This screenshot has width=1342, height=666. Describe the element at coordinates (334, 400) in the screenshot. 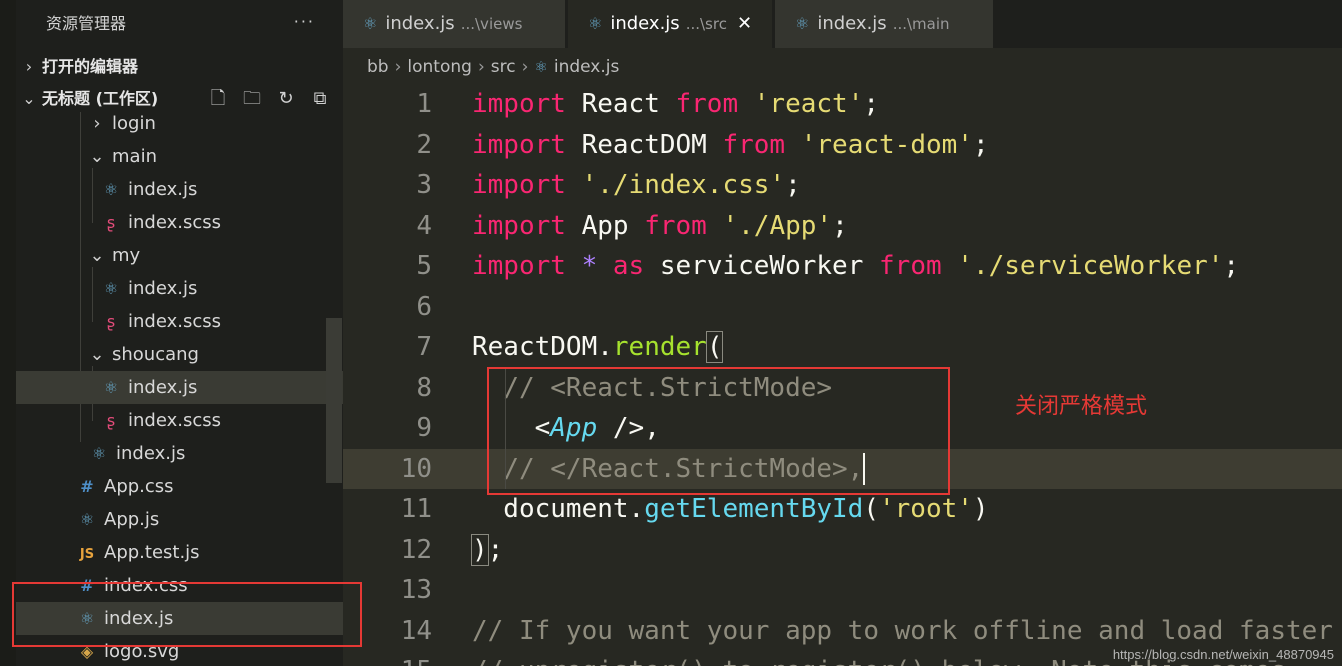

I see `sidebar-scrollbar` at that location.